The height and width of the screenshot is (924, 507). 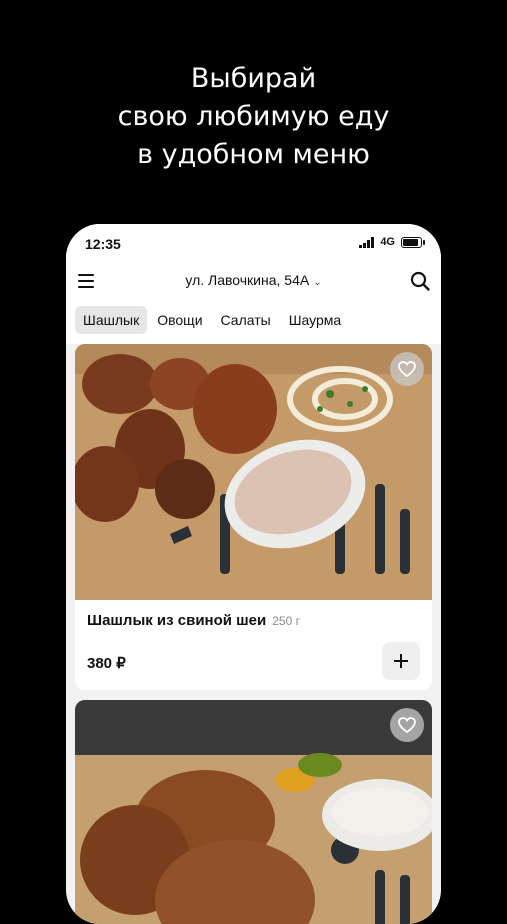 What do you see at coordinates (103, 244) in the screenshot?
I see `status-time: 12:35` at bounding box center [103, 244].